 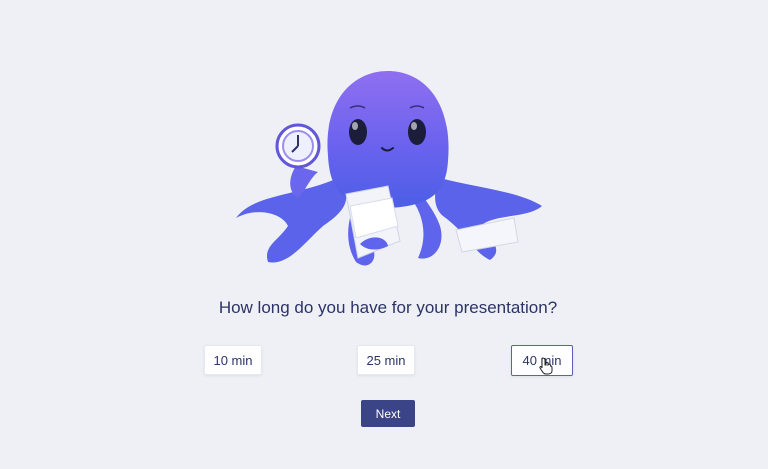 What do you see at coordinates (386, 360) in the screenshot?
I see `option-25-min-button: 25 min` at bounding box center [386, 360].